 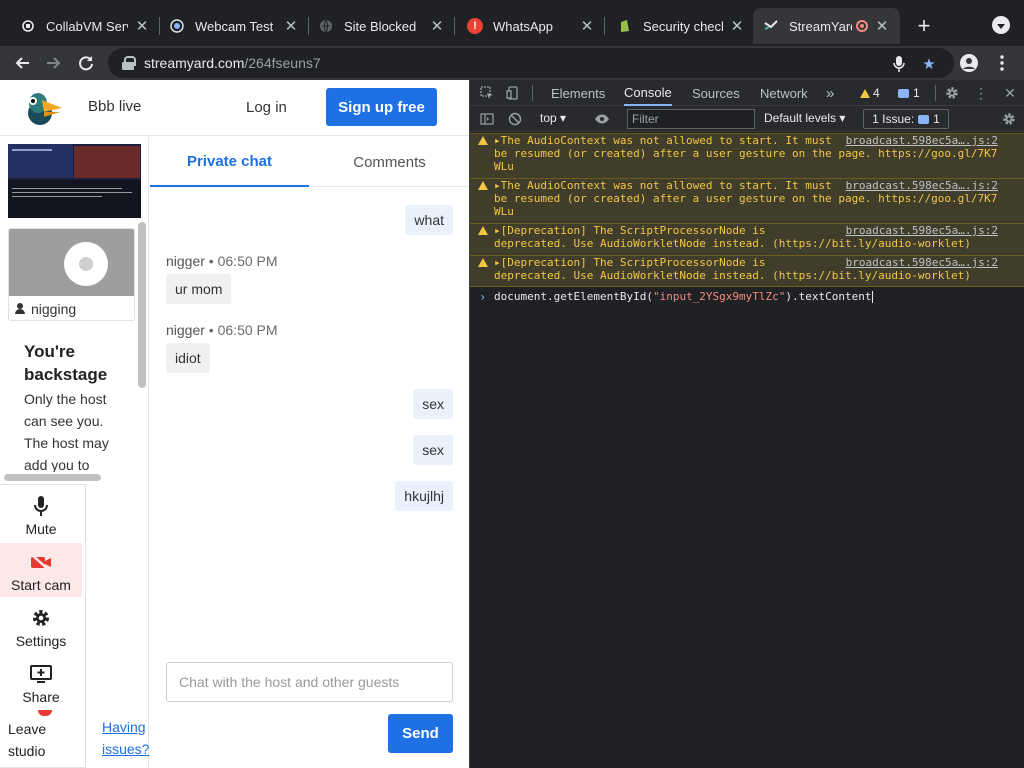 What do you see at coordinates (33, 736) in the screenshot?
I see `leave-studio-button: Leave studio` at bounding box center [33, 736].